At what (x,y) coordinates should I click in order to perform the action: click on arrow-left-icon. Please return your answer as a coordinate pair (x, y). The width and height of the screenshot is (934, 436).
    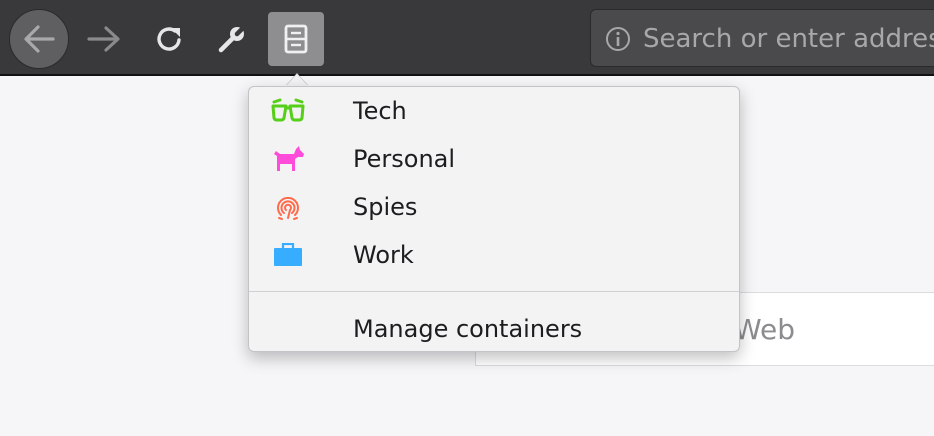
    Looking at the image, I should click on (39, 39).